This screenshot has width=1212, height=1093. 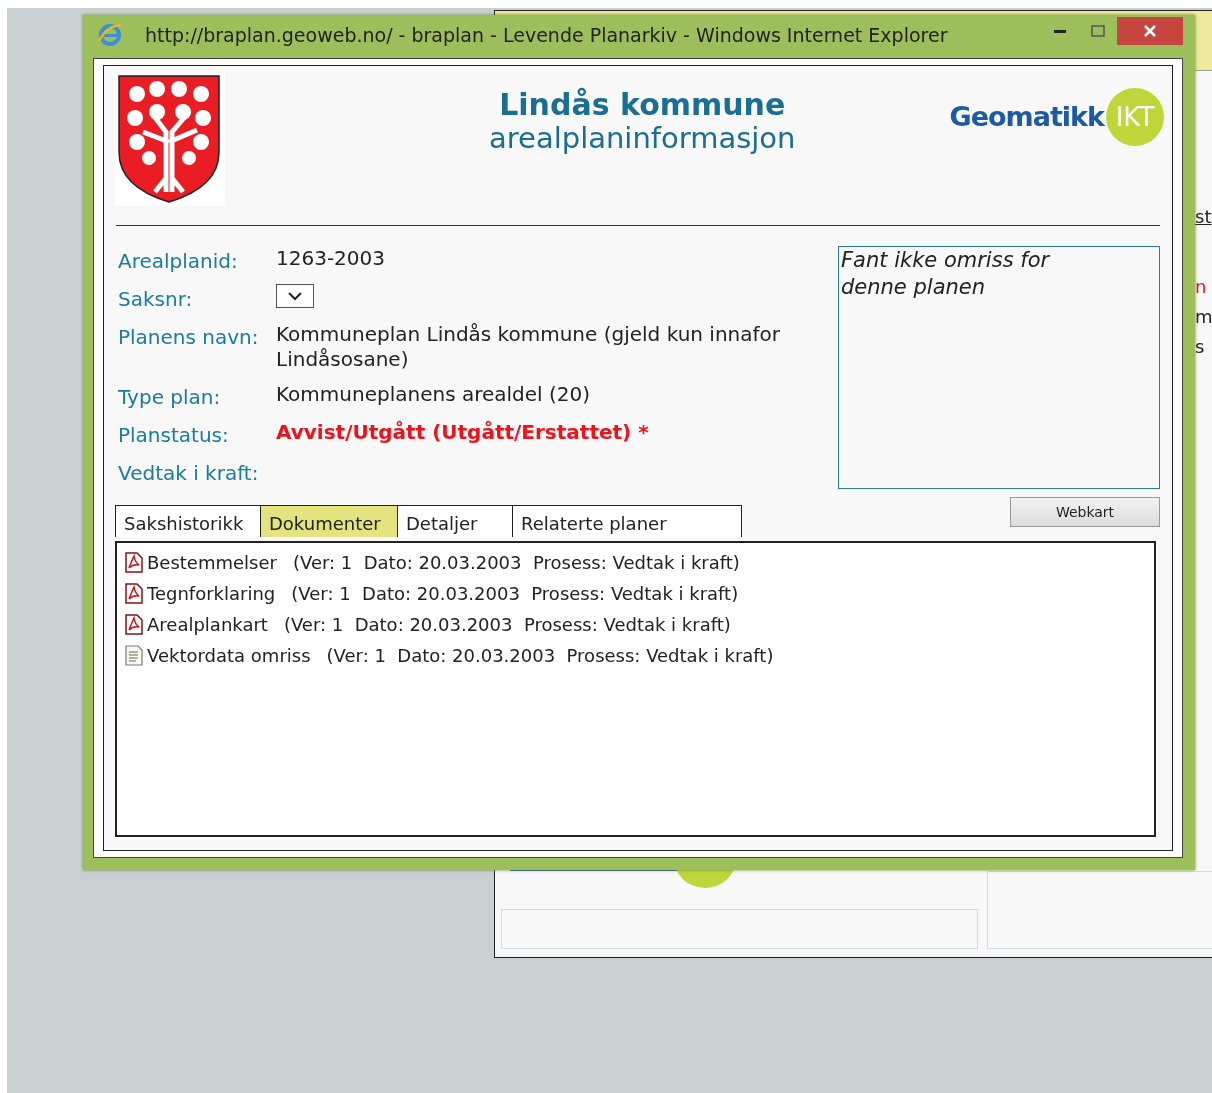 I want to click on close-button, so click(x=1150, y=31).